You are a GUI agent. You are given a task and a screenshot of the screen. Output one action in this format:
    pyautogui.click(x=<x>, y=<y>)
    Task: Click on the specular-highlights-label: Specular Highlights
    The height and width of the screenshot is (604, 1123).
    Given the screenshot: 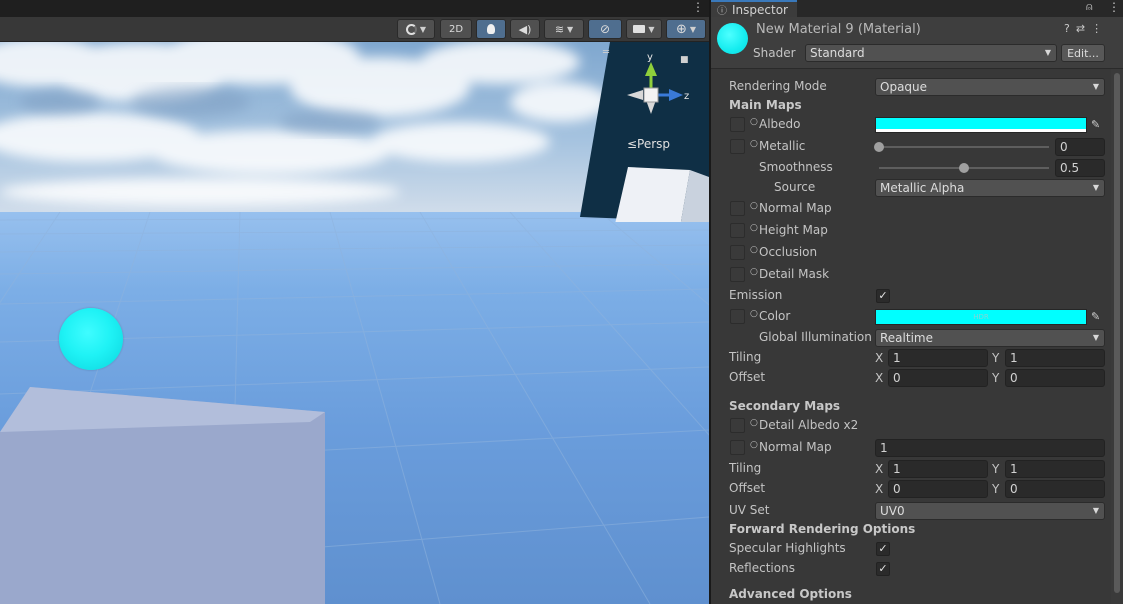 What is the action you would take?
    pyautogui.click(x=787, y=548)
    